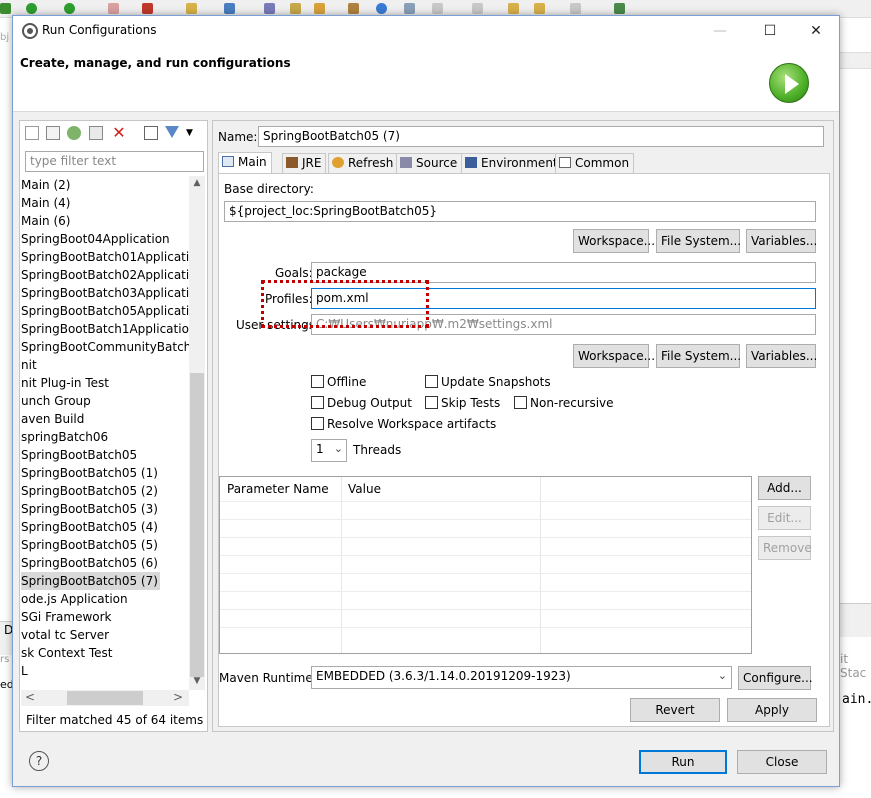 The image size is (871, 798). Describe the element at coordinates (105, 329) in the screenshot. I see `tree-item: SpringBootBatch1Application` at that location.